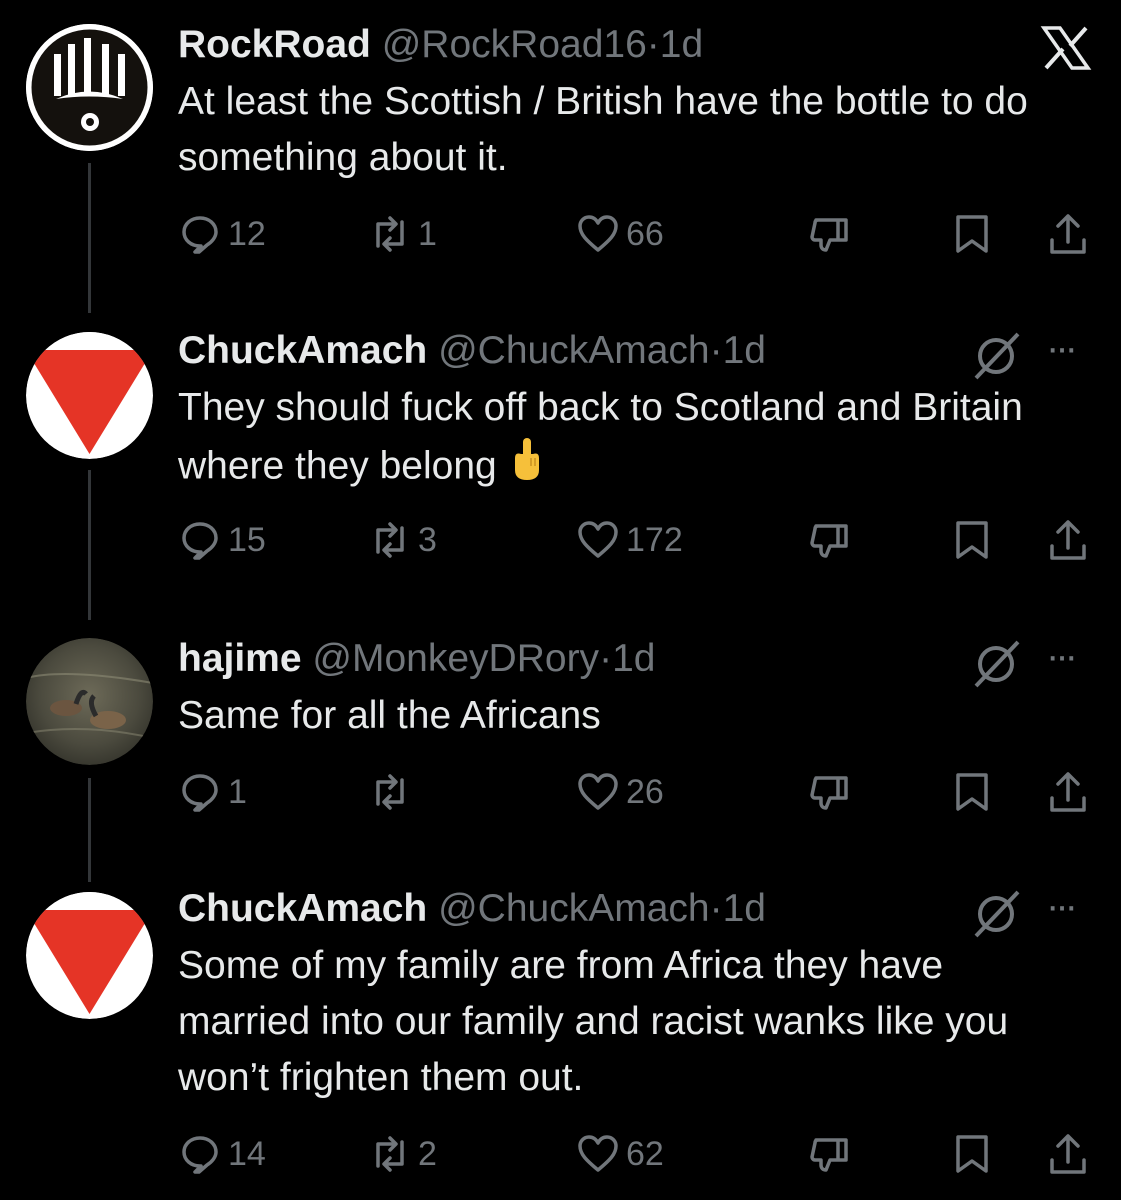 The width and height of the screenshot is (1121, 1200). Describe the element at coordinates (560, 792) in the screenshot. I see `action-bar: 1 26` at that location.